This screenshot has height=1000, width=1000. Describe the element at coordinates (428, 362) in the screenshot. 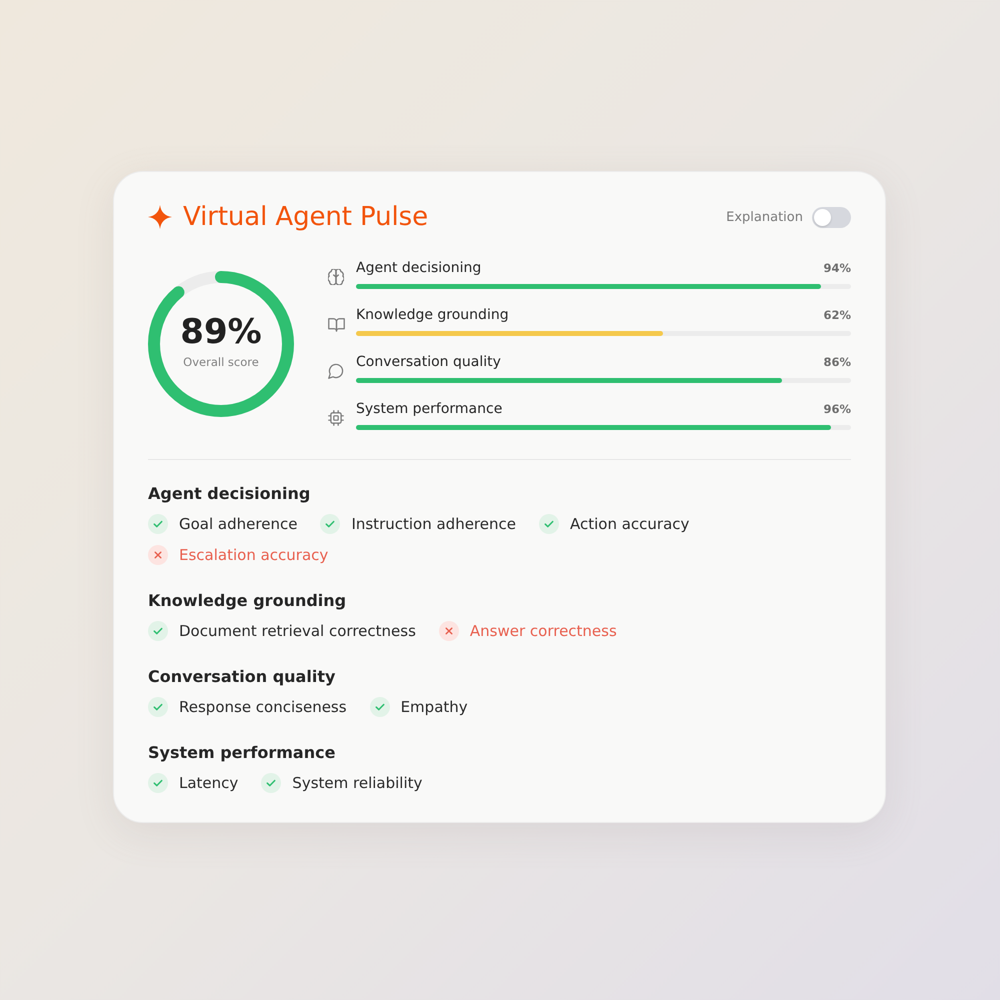

I see `metric-label: Conversation quality` at that location.